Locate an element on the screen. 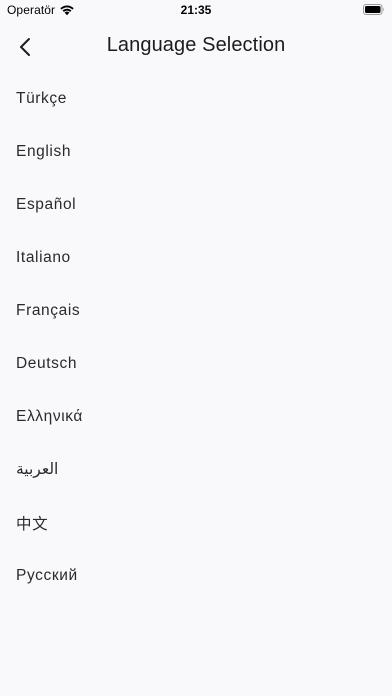 This screenshot has width=392, height=696. status-bar: Operatör 21:35 is located at coordinates (196, 11).